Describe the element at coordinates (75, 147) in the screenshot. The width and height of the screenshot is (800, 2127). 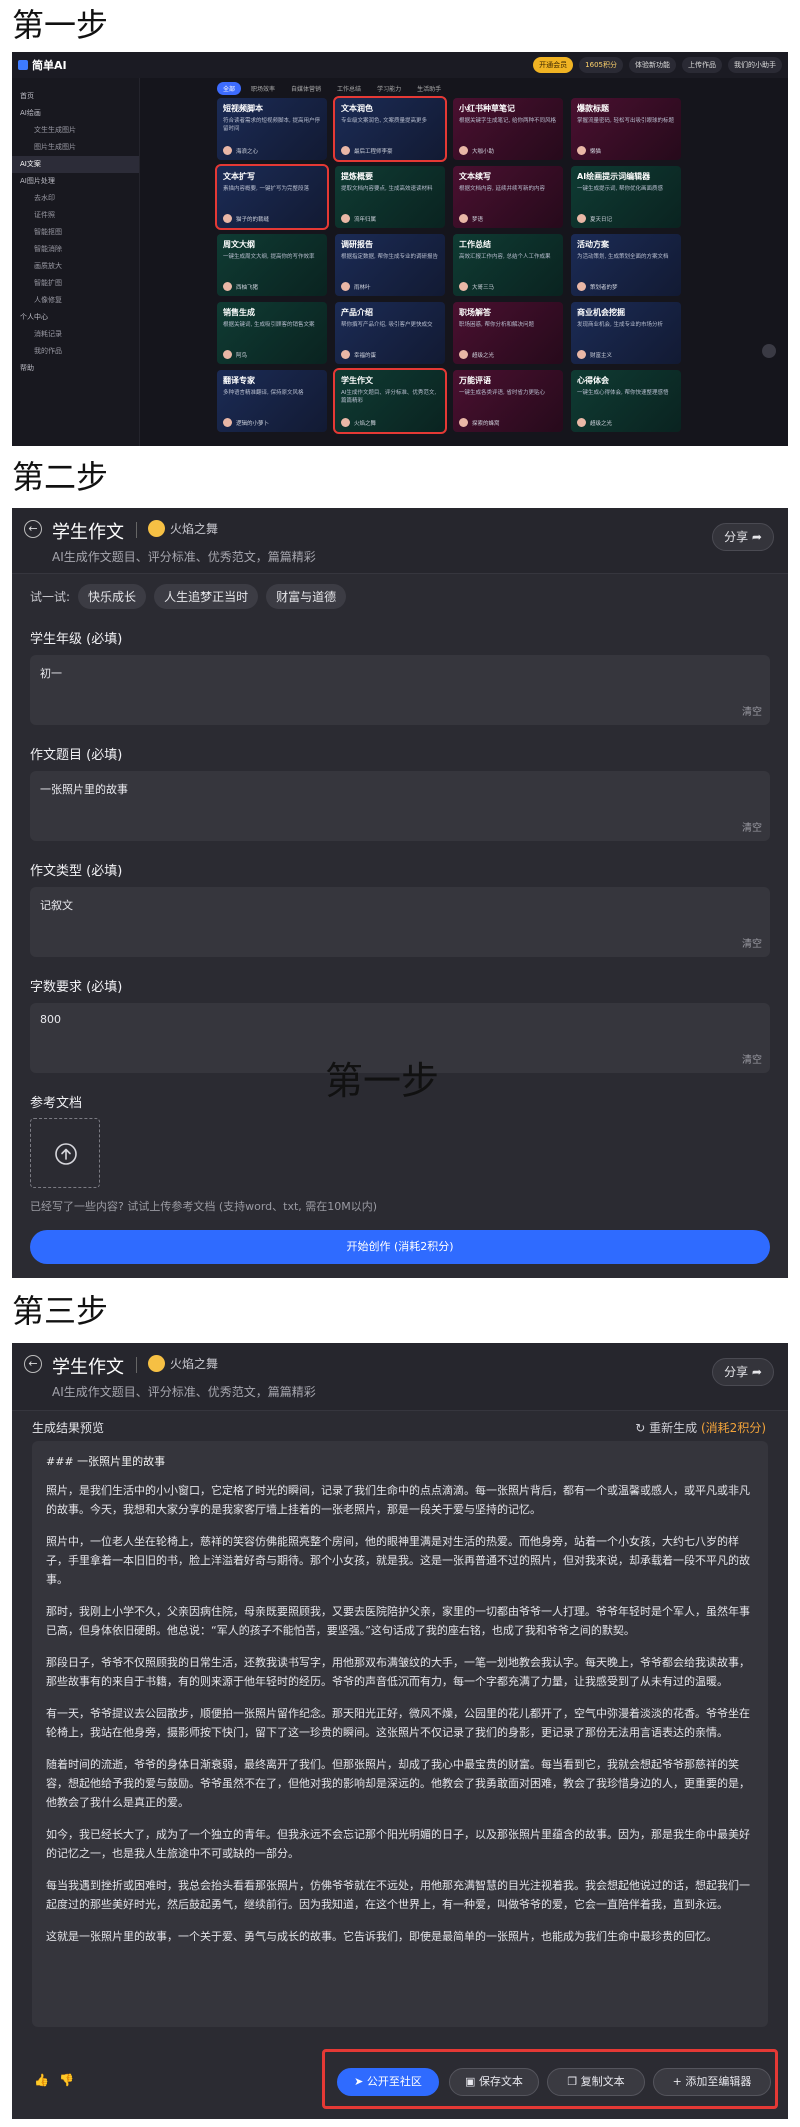
I see `sidebar-item: 图片生成图片` at that location.